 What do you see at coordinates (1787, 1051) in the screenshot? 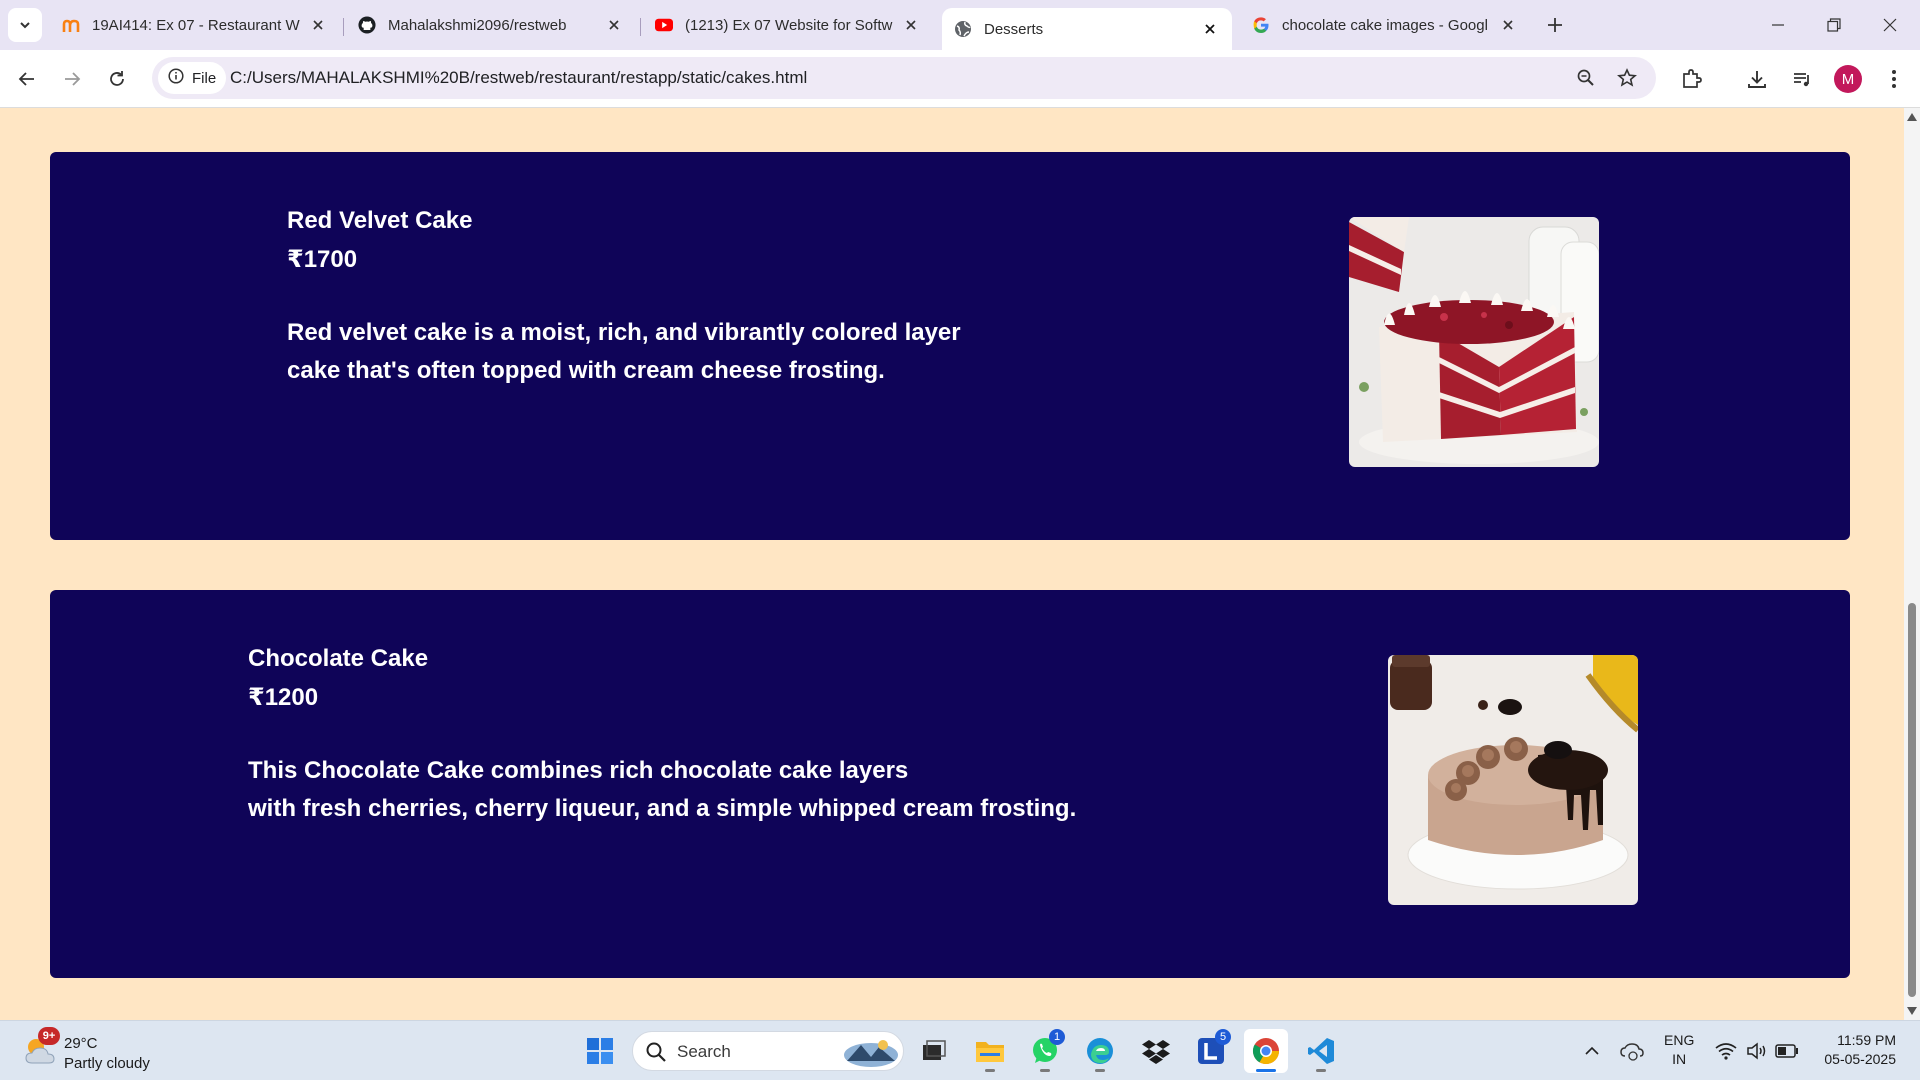
I see `battery-icon` at bounding box center [1787, 1051].